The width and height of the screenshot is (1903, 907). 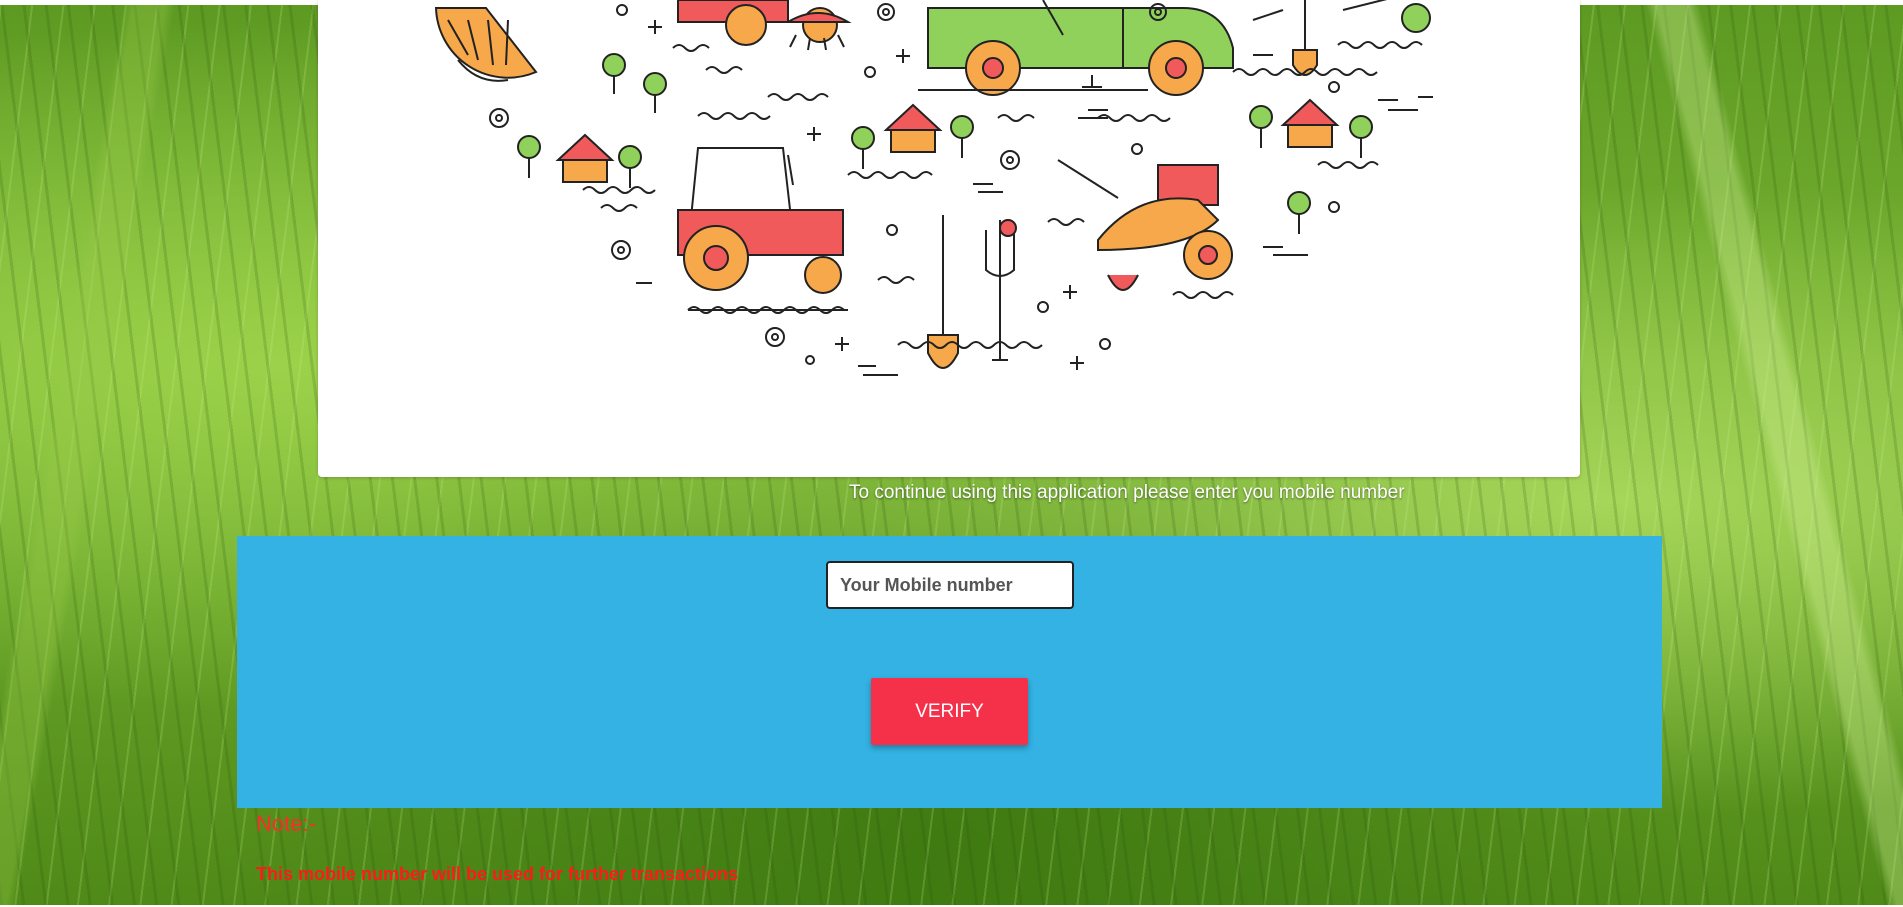 I want to click on mobile-number-input, so click(x=950, y=585).